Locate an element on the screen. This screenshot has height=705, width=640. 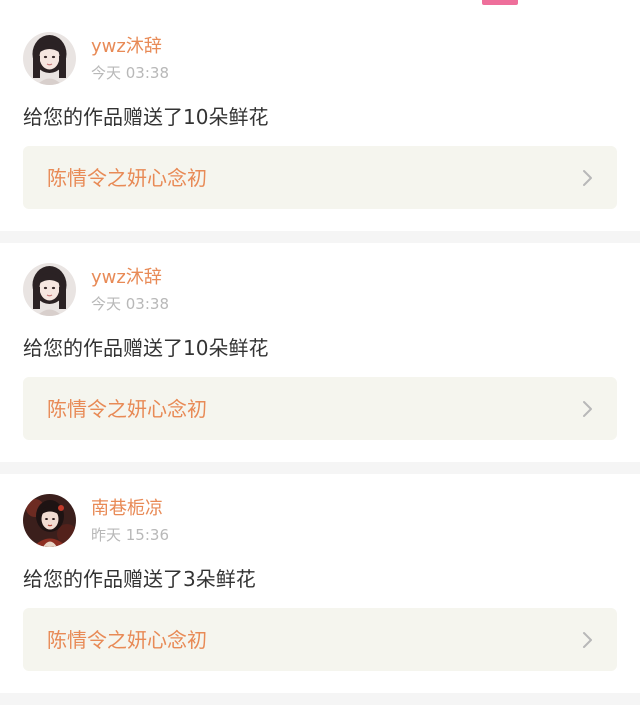
costume-portrait-icon is located at coordinates (49, 520).